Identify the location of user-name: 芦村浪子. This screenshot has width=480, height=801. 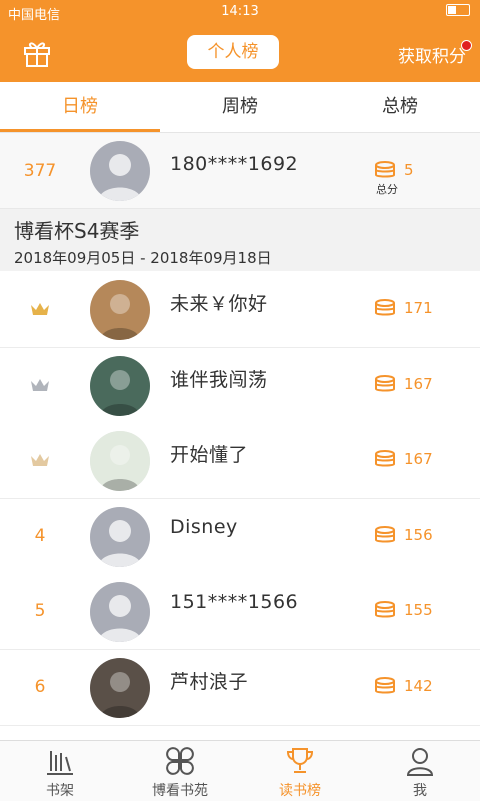
(209, 681).